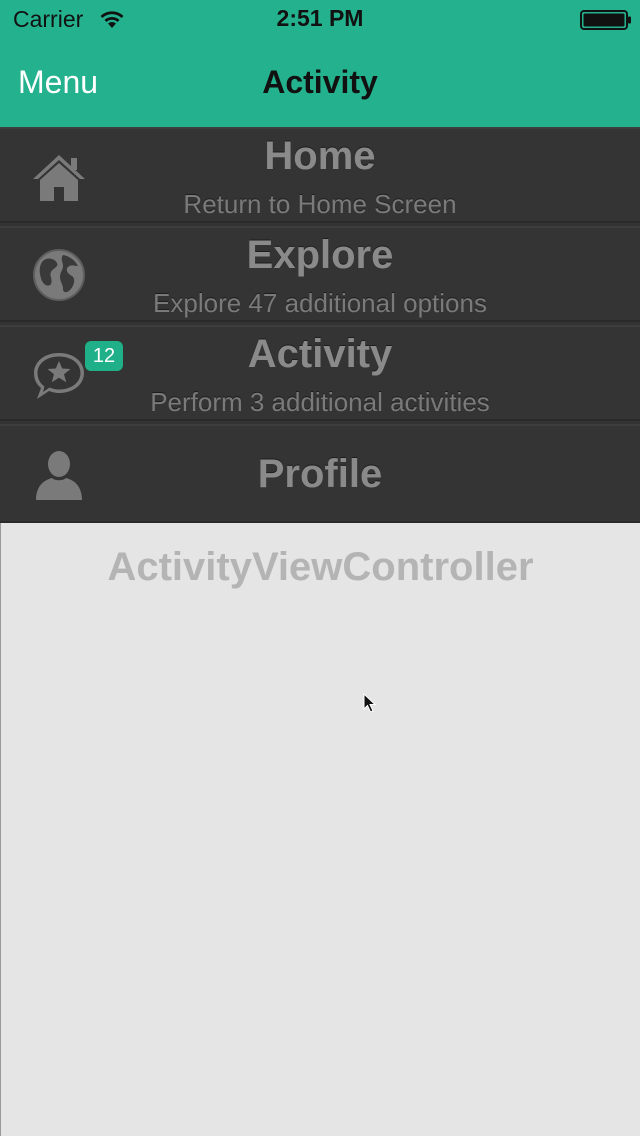  Describe the element at coordinates (320, 156) in the screenshot. I see `menu-item-title: Home` at that location.